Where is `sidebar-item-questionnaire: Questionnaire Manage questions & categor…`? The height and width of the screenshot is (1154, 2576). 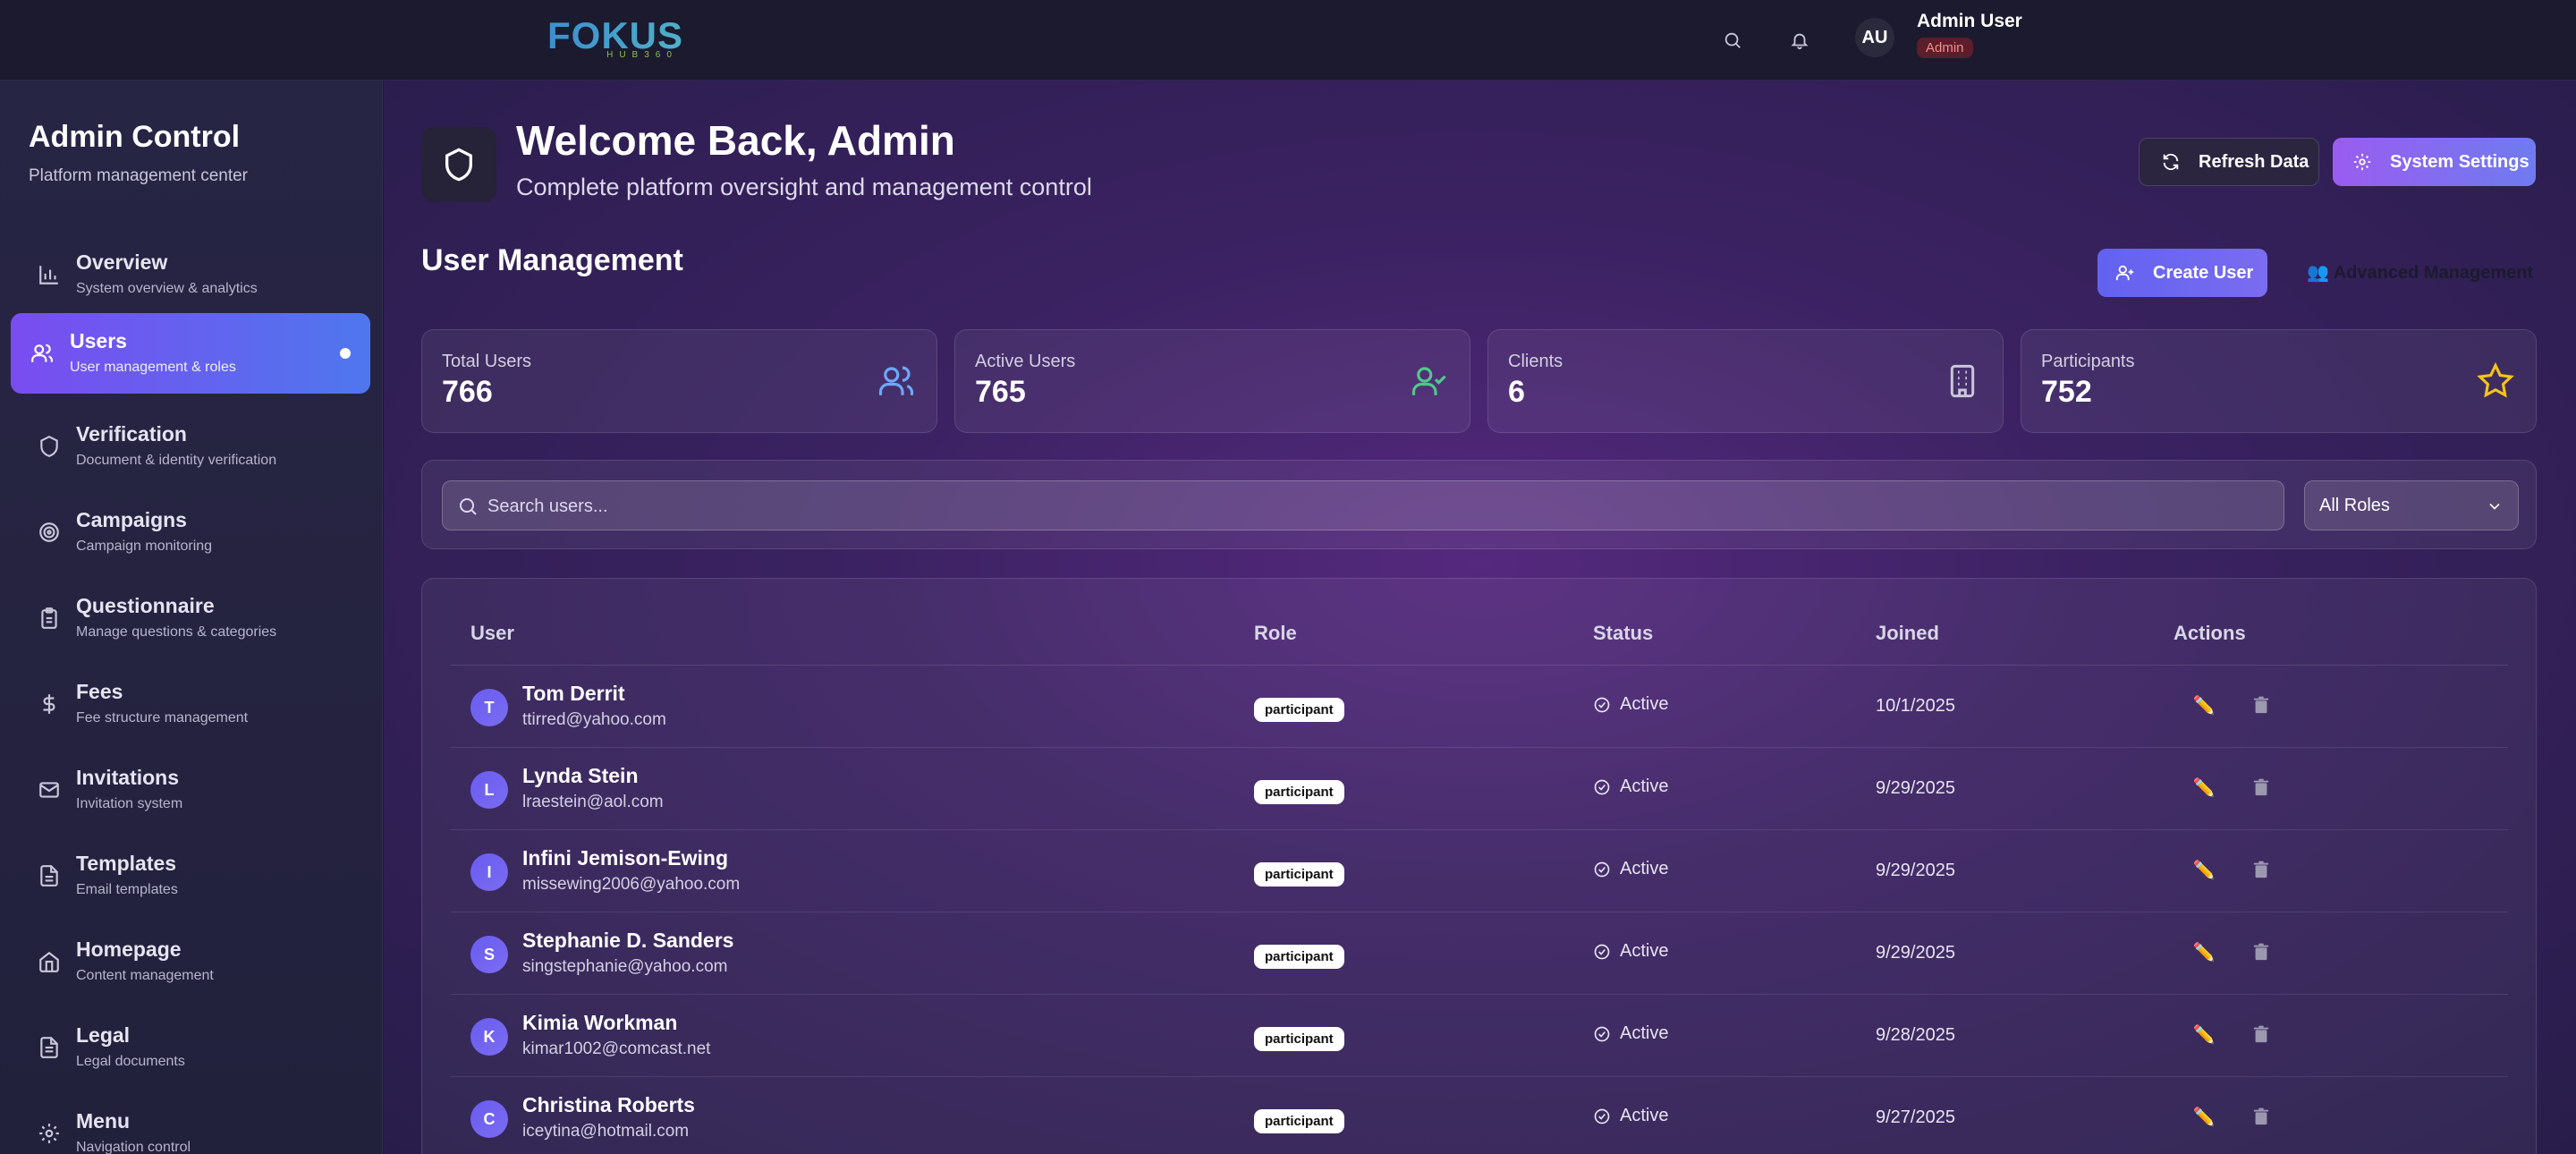 sidebar-item-questionnaire: Questionnaire Manage questions & categor… is located at coordinates (190, 618).